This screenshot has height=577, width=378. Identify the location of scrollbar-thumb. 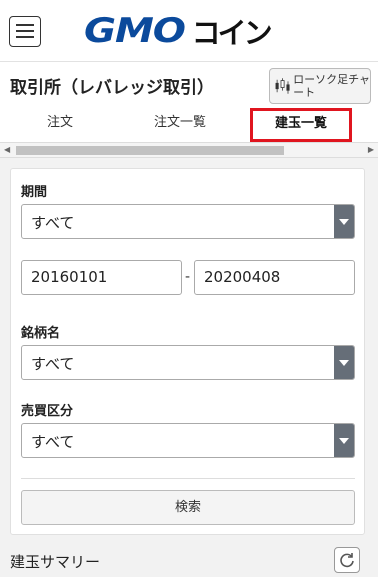
(150, 150).